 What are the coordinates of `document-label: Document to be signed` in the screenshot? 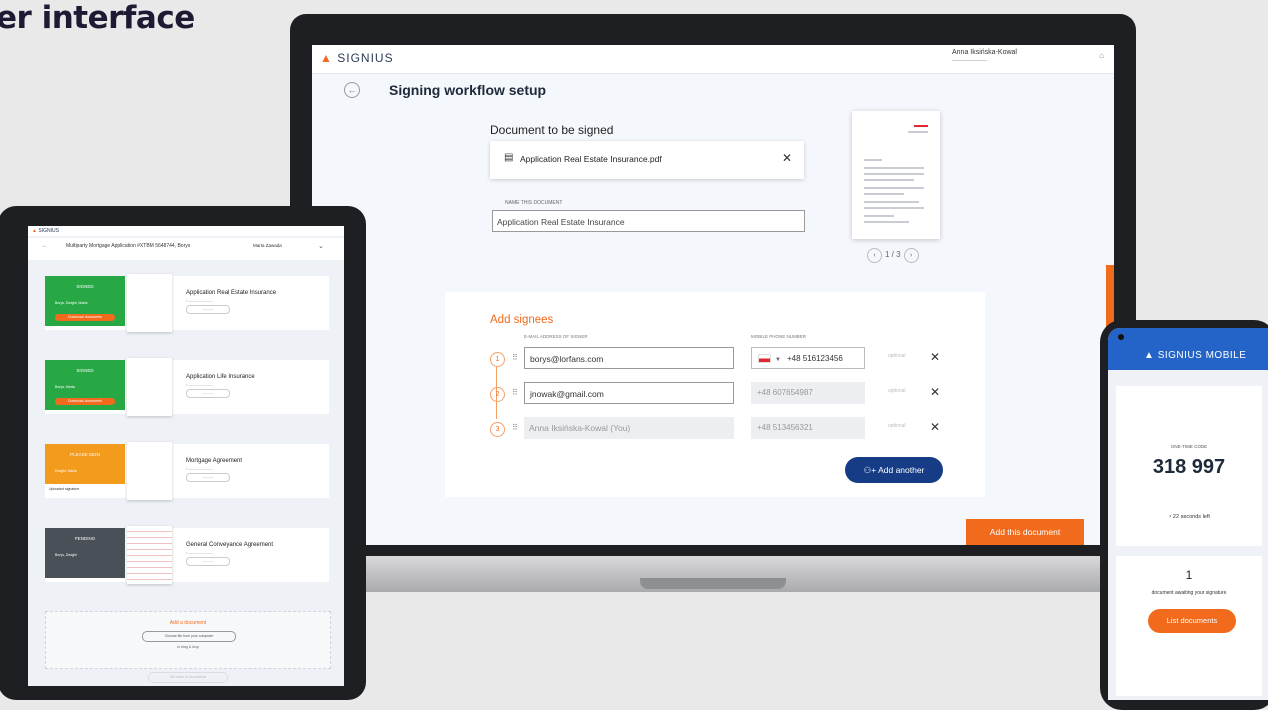 It's located at (552, 130).